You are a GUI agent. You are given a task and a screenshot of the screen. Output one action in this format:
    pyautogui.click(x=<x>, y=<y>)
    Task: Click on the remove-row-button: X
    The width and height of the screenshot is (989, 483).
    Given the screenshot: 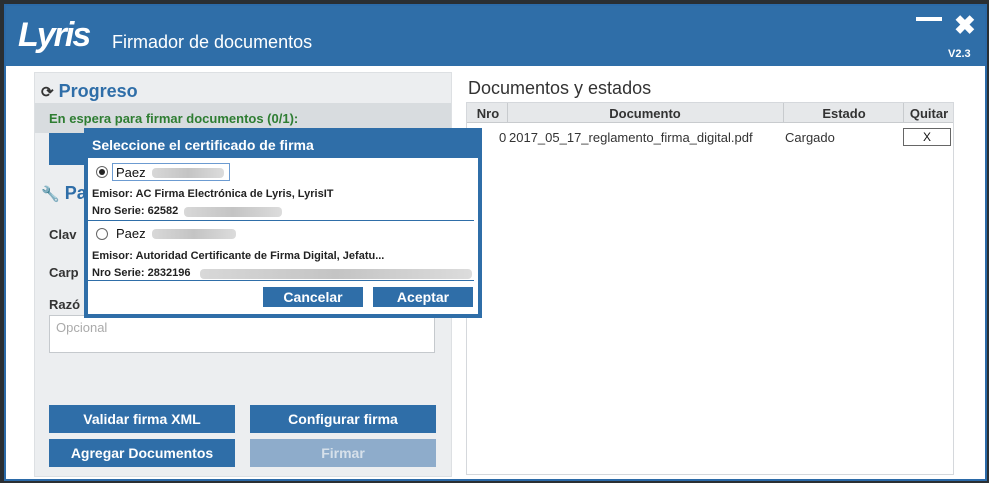 What is the action you would take?
    pyautogui.click(x=927, y=137)
    